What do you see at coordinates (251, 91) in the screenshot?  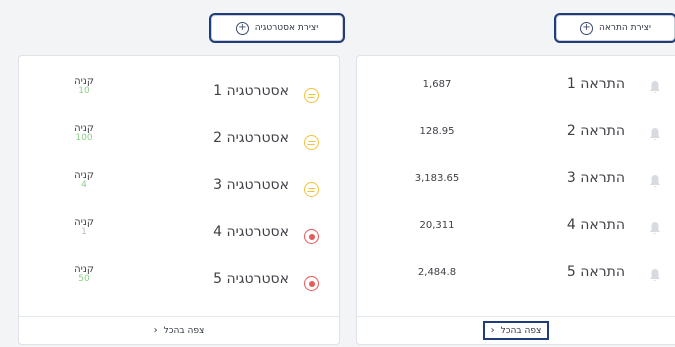 I see `strategy-name: אסטרטגיה 1` at bounding box center [251, 91].